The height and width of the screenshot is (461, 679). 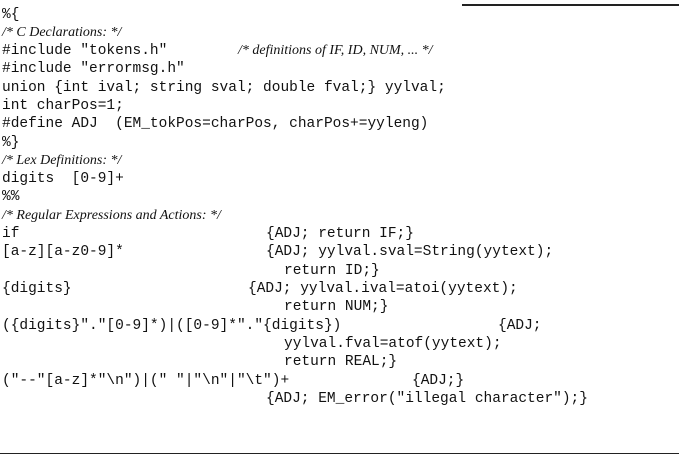 I want to click on code-line: {ADJ;}, so click(x=438, y=381).